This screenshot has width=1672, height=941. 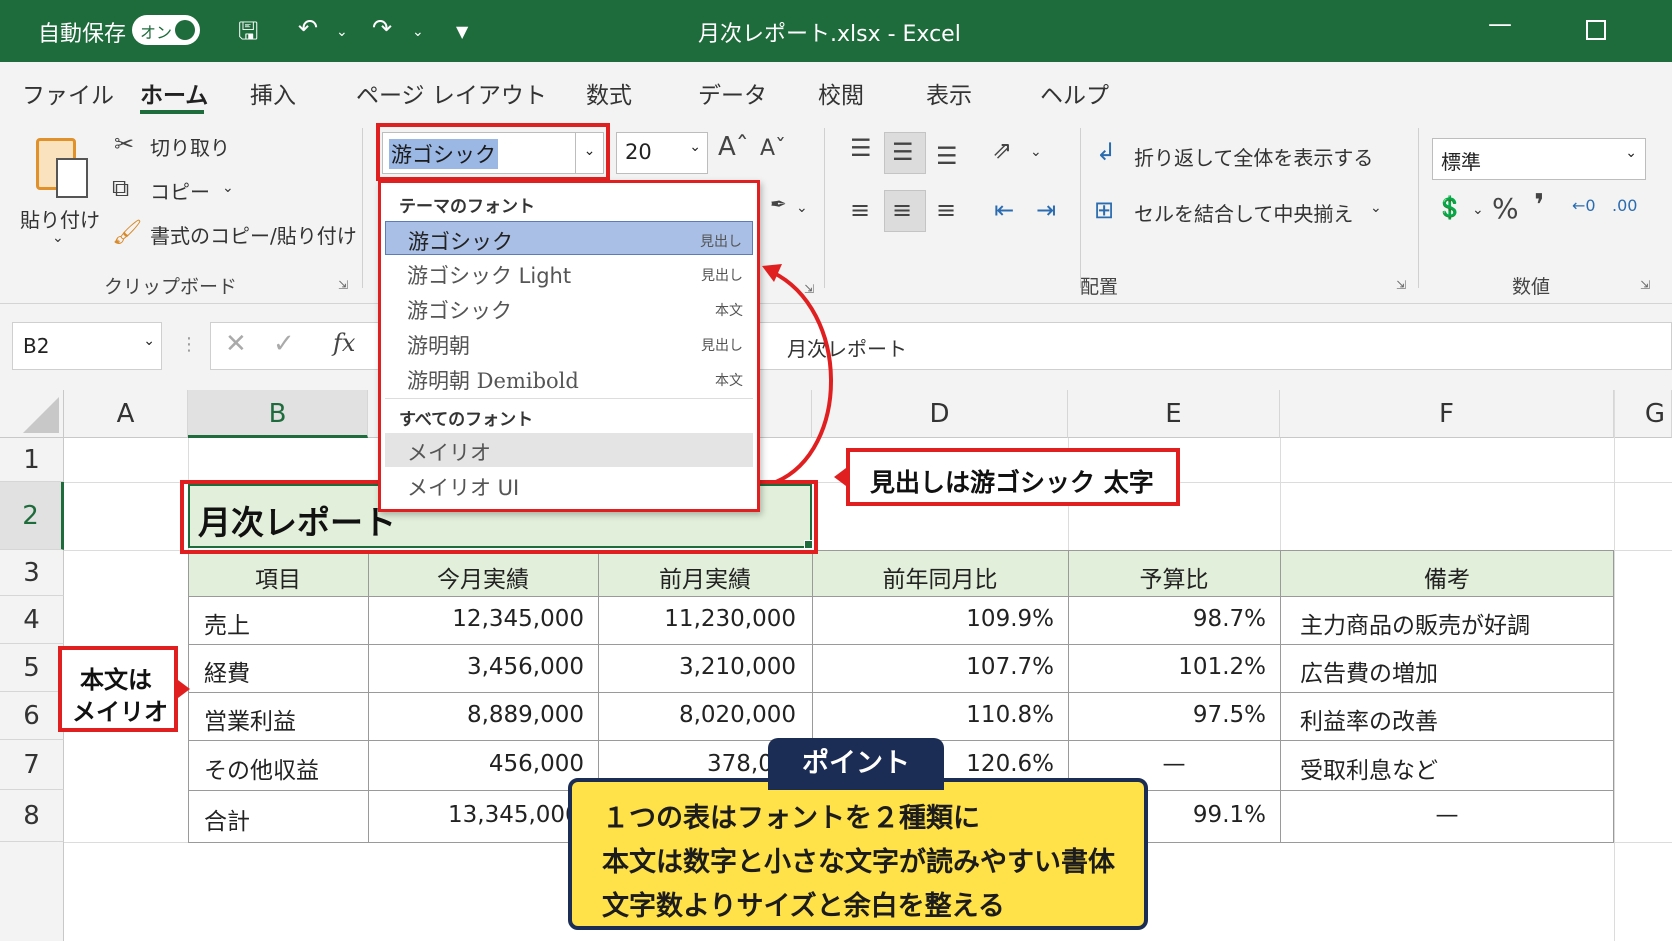 I want to click on tab-view: 表示, so click(x=949, y=93).